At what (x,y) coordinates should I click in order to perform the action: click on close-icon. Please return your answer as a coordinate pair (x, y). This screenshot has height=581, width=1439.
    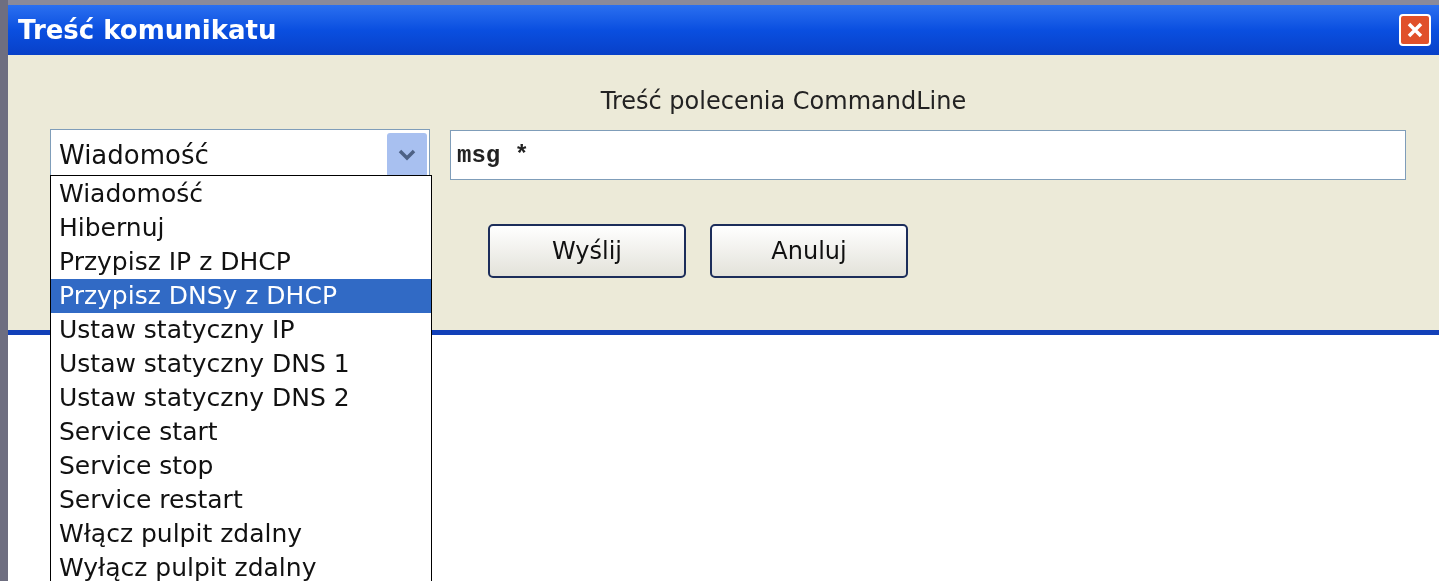
    Looking at the image, I should click on (1415, 30).